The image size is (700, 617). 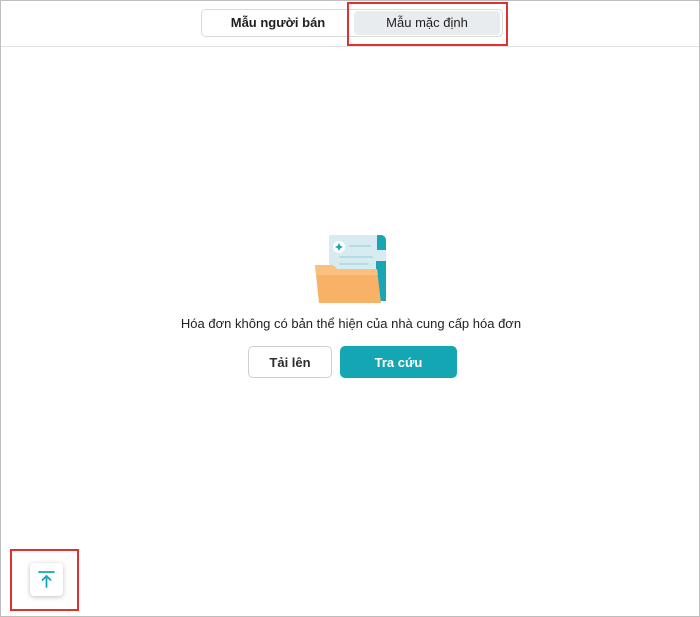 What do you see at coordinates (44, 580) in the screenshot?
I see `highlight-box-scroll-top` at bounding box center [44, 580].